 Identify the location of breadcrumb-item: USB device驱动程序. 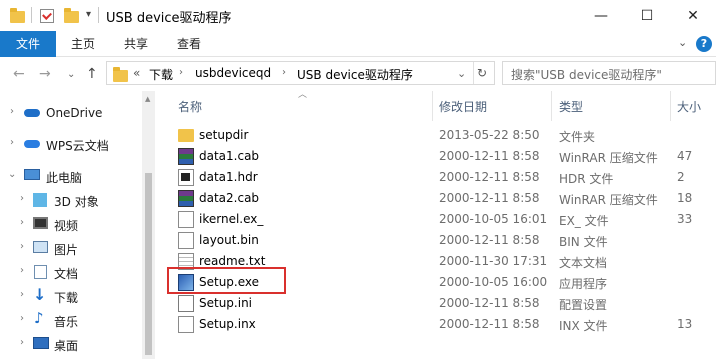
(355, 74).